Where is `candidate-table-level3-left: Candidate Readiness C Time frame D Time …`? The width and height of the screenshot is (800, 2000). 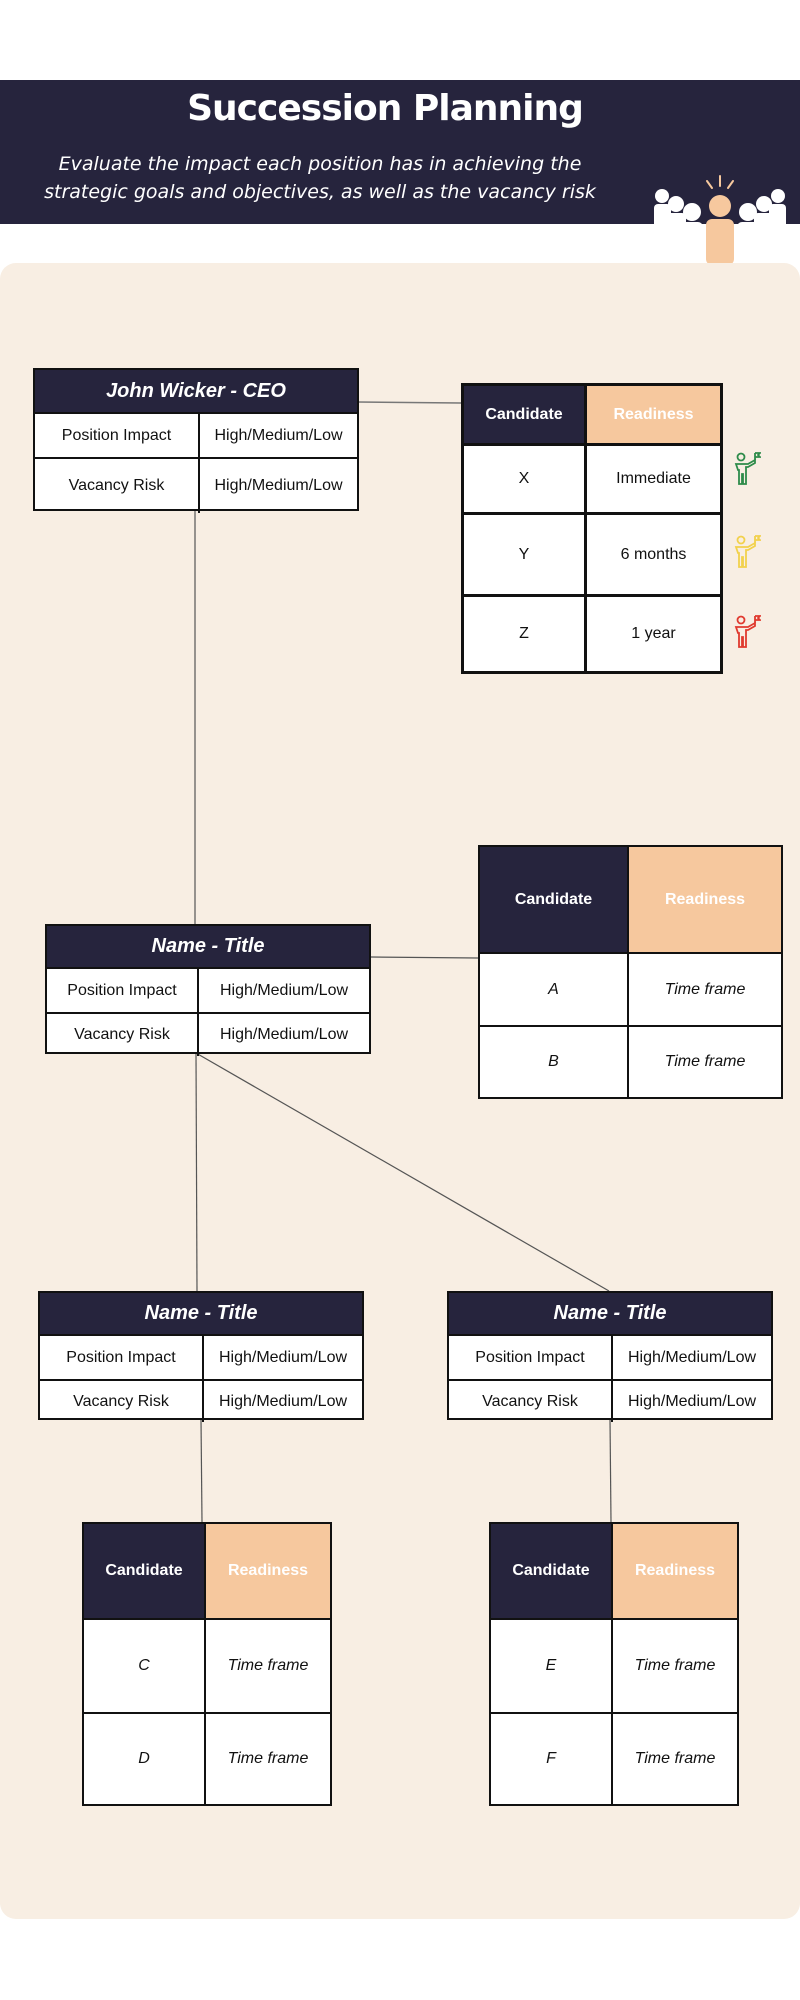
candidate-table-level3-left: Candidate Readiness C Time frame D Time … is located at coordinates (207, 1664).